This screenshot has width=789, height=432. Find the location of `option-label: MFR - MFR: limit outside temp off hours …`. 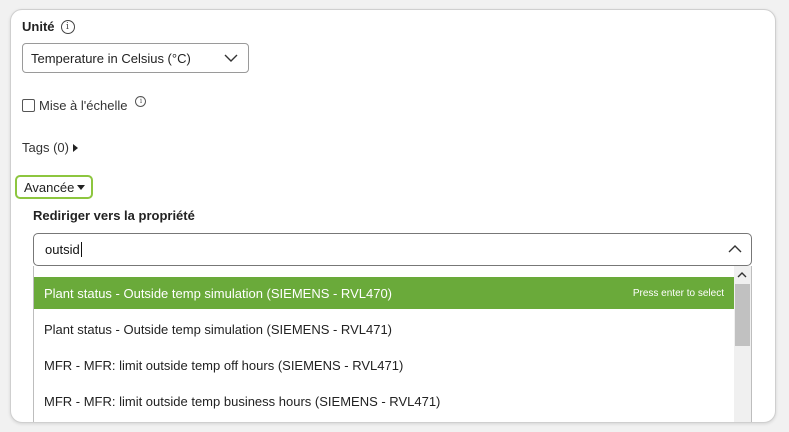

option-label: MFR - MFR: limit outside temp off hours … is located at coordinates (224, 365).